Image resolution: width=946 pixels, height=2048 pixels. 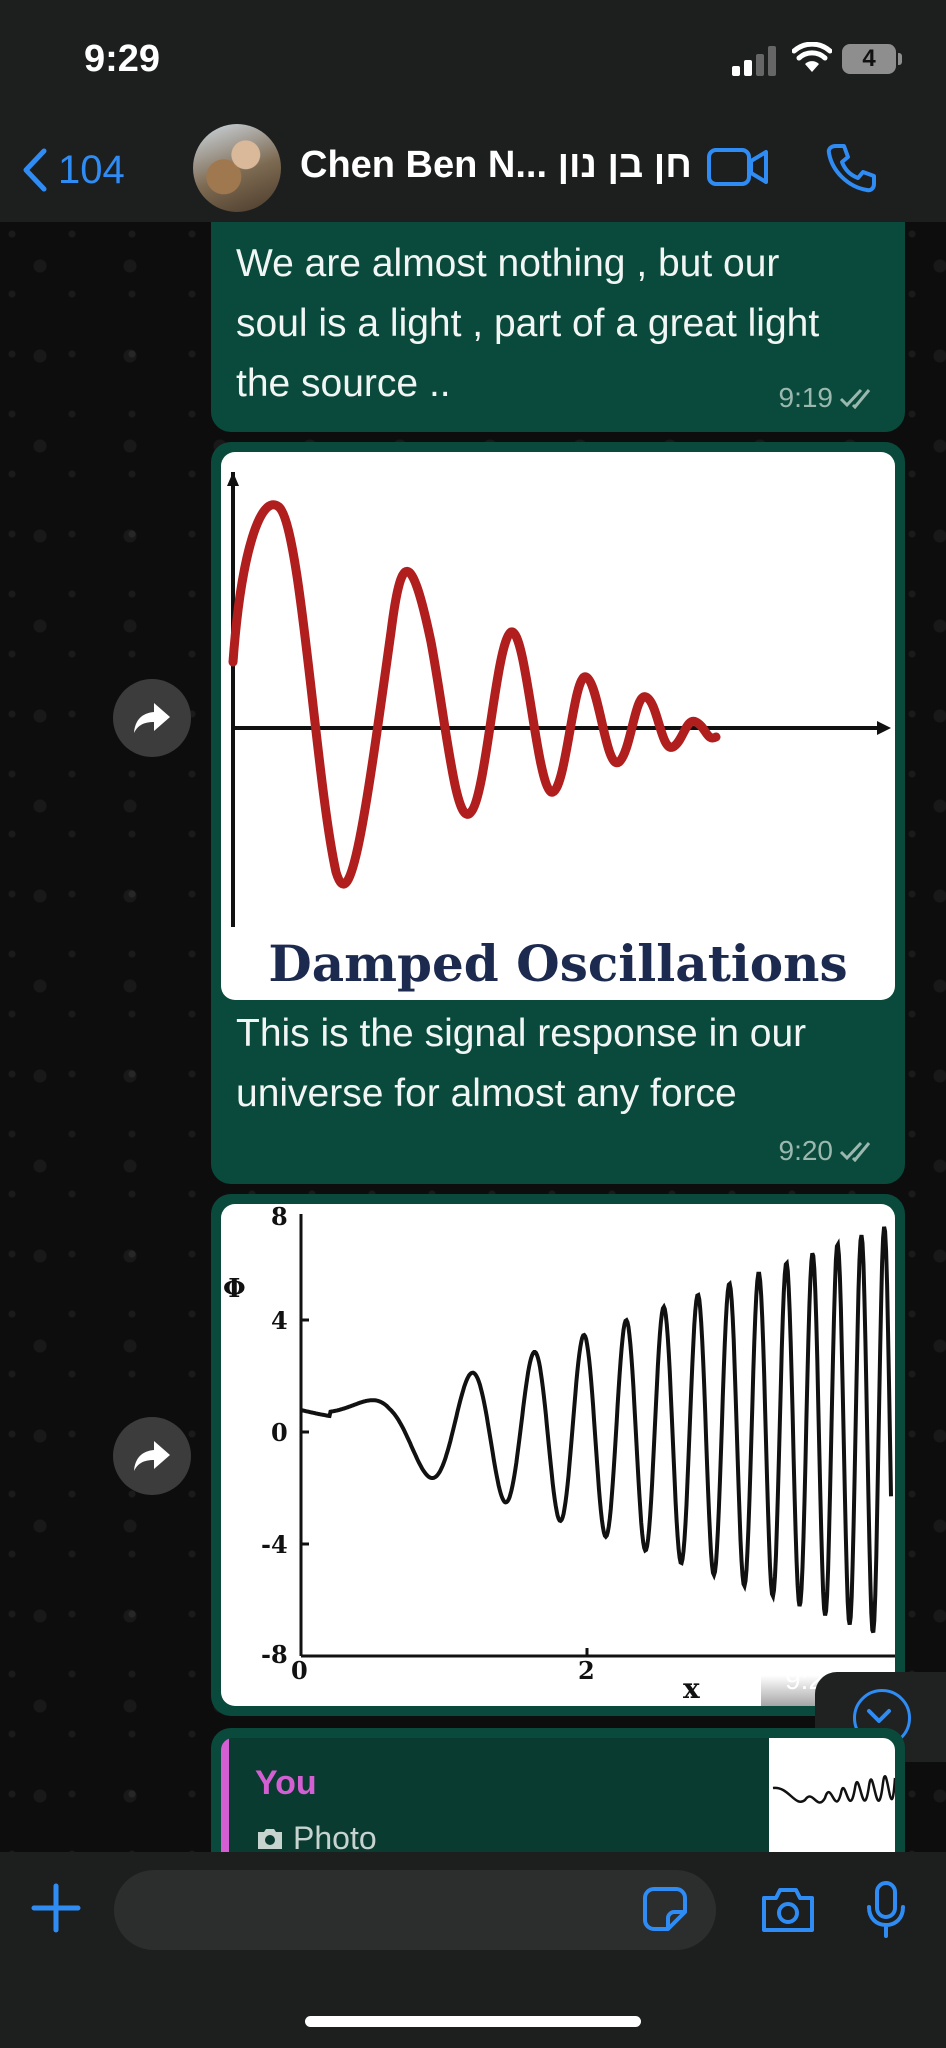 I want to click on message-text-line: soul is a light , part of a great light, so click(x=528, y=323).